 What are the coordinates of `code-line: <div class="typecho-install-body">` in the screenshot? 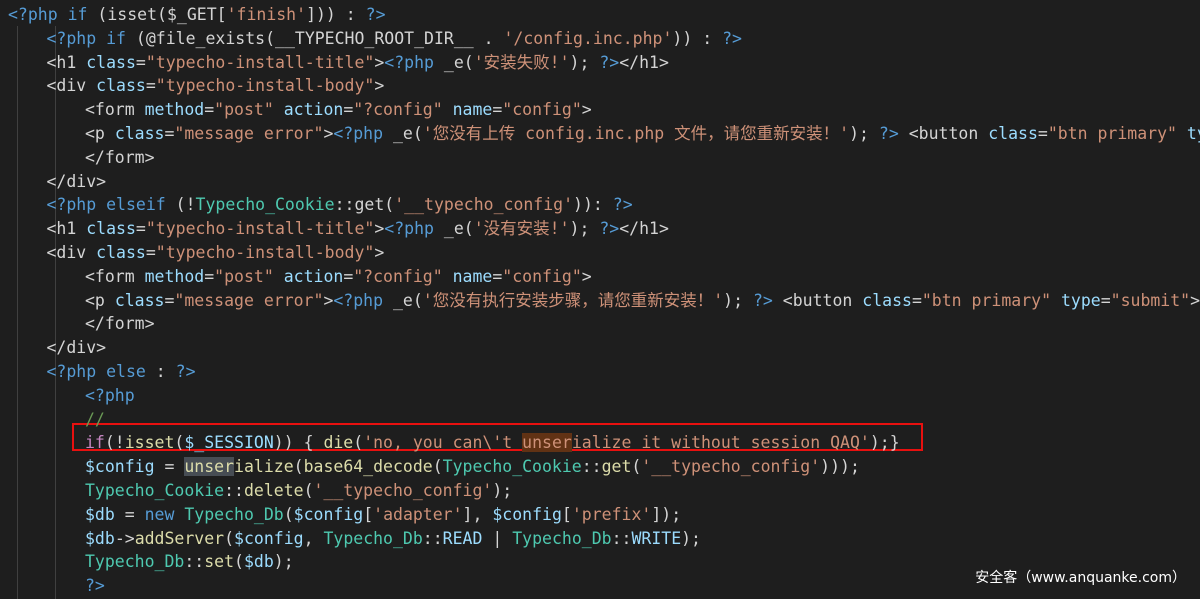 It's located at (216, 86).